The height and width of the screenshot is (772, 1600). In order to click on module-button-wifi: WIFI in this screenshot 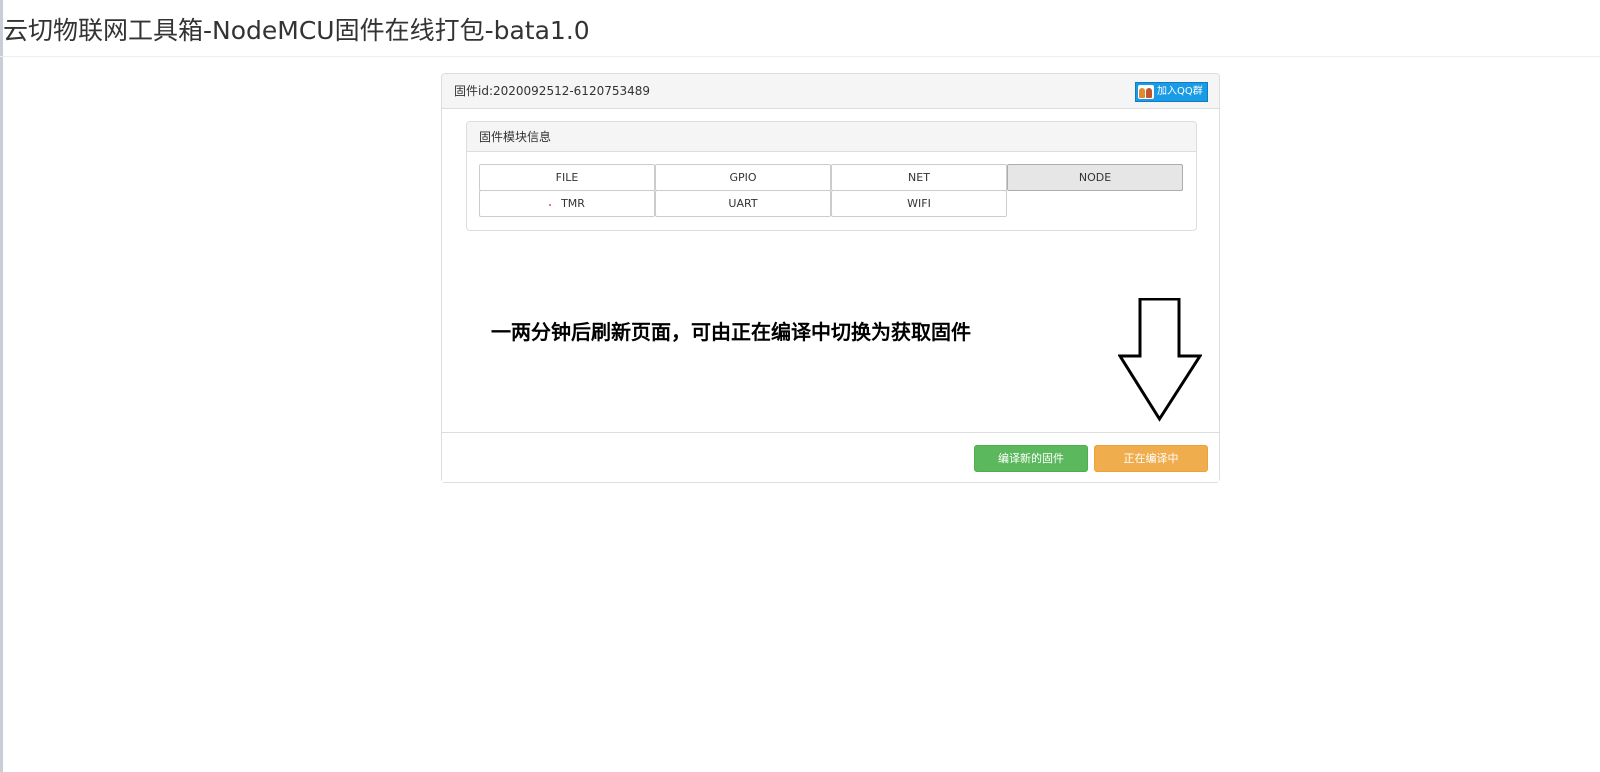, I will do `click(919, 203)`.